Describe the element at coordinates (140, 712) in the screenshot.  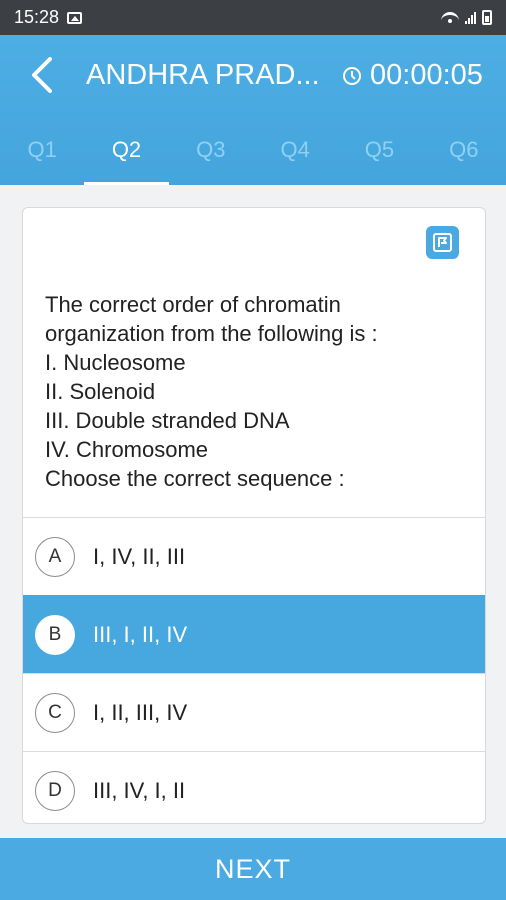
I see `option-text: I, II, III, IV` at that location.